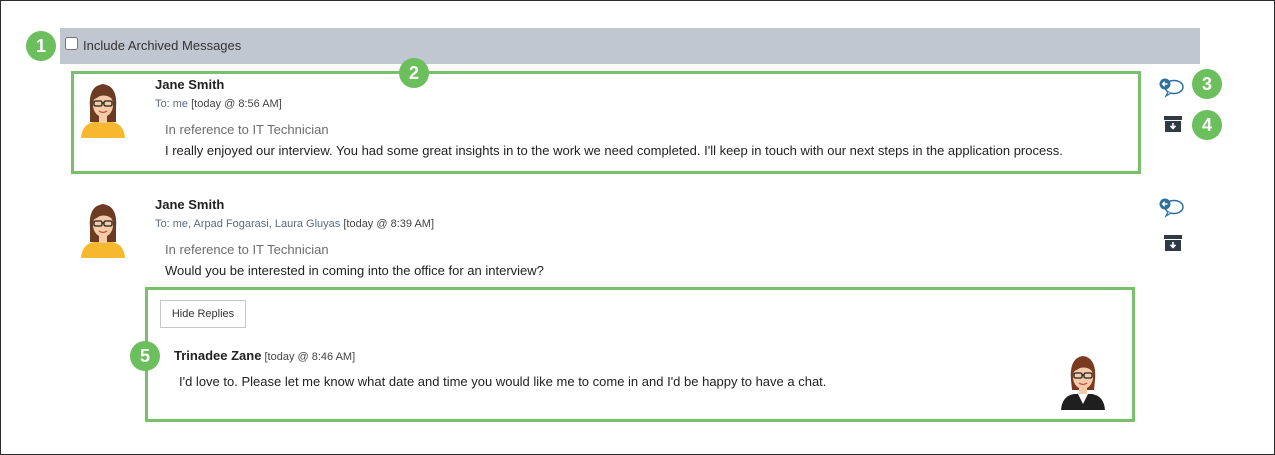 The image size is (1275, 455). I want to click on message-timestamp: [today @ 8:39 AM], so click(389, 224).